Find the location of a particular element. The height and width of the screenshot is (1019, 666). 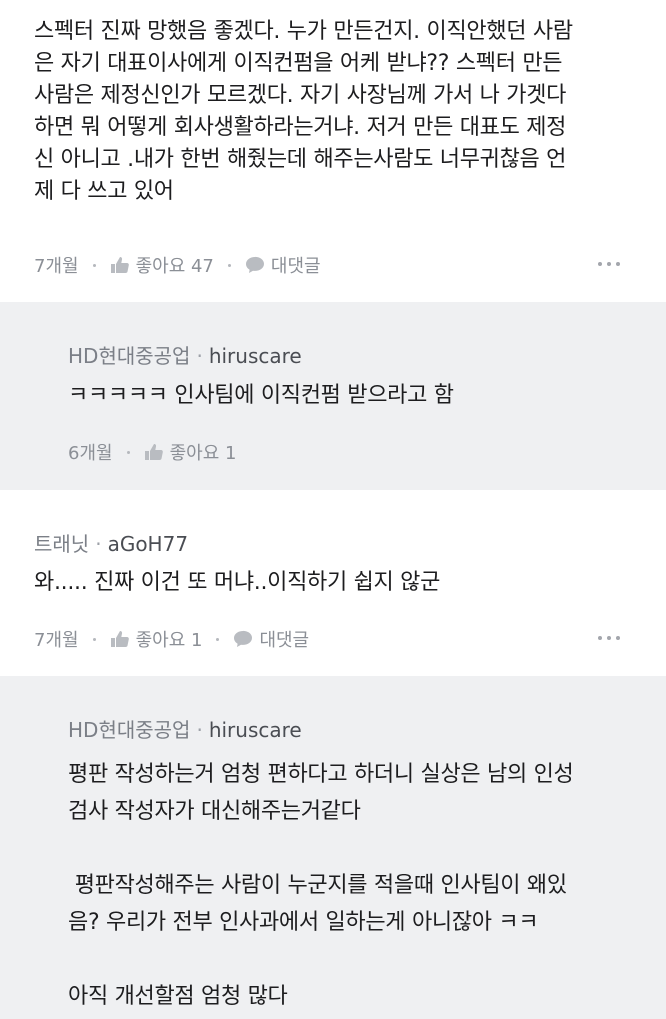

comment-line: 평판작성해주는 사람이 누군지를 적을때 인사팀이 왜있 is located at coordinates (317, 885).